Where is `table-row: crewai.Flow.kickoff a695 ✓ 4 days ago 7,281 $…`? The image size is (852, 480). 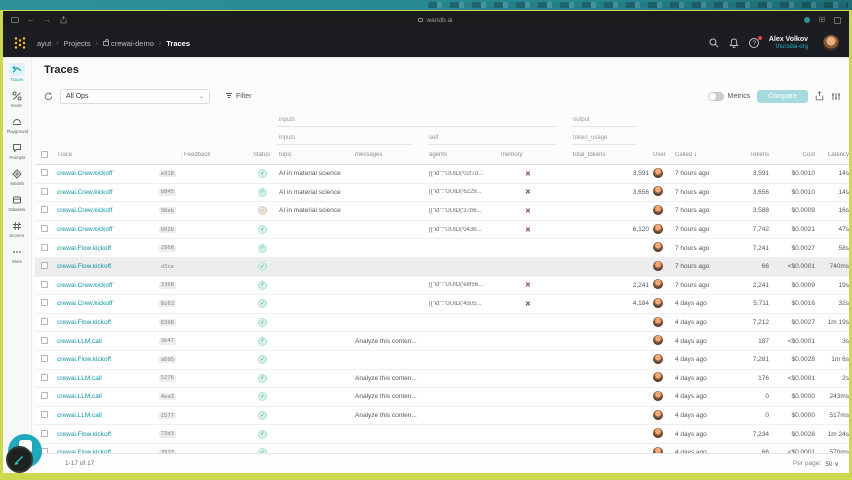 table-row: crewai.Flow.kickoff a695 ✓ 4 days ago 7,281 $… is located at coordinates (442, 360).